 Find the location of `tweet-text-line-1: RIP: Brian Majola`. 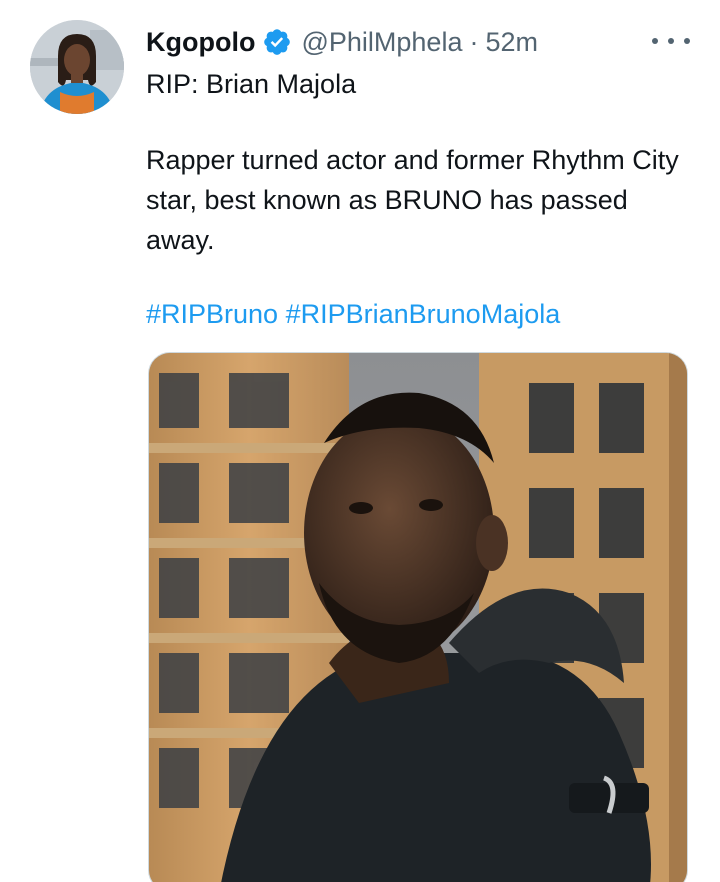

tweet-text-line-1: RIP: Brian Majola is located at coordinates (251, 84).